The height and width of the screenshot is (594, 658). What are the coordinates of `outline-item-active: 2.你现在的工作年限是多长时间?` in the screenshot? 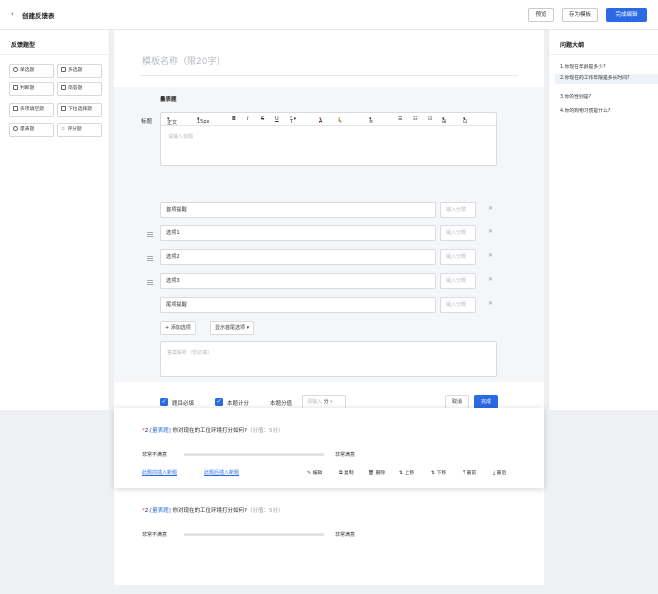 It's located at (606, 79).